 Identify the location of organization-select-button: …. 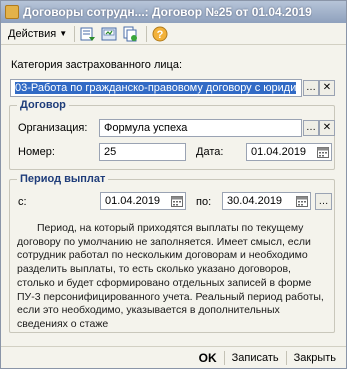
(311, 128).